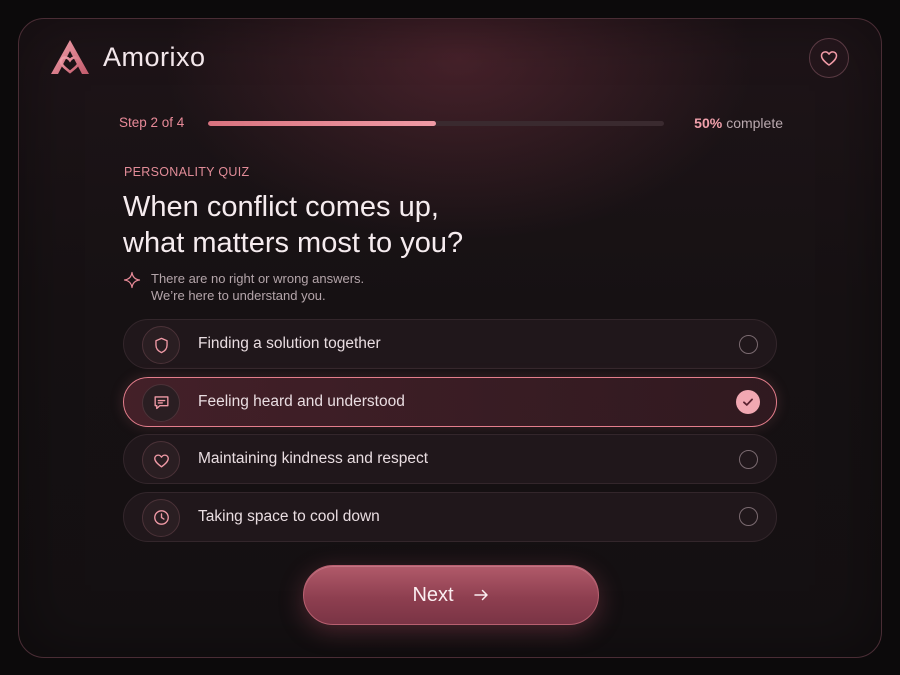 The image size is (900, 675). I want to click on logo-icon, so click(70, 57).